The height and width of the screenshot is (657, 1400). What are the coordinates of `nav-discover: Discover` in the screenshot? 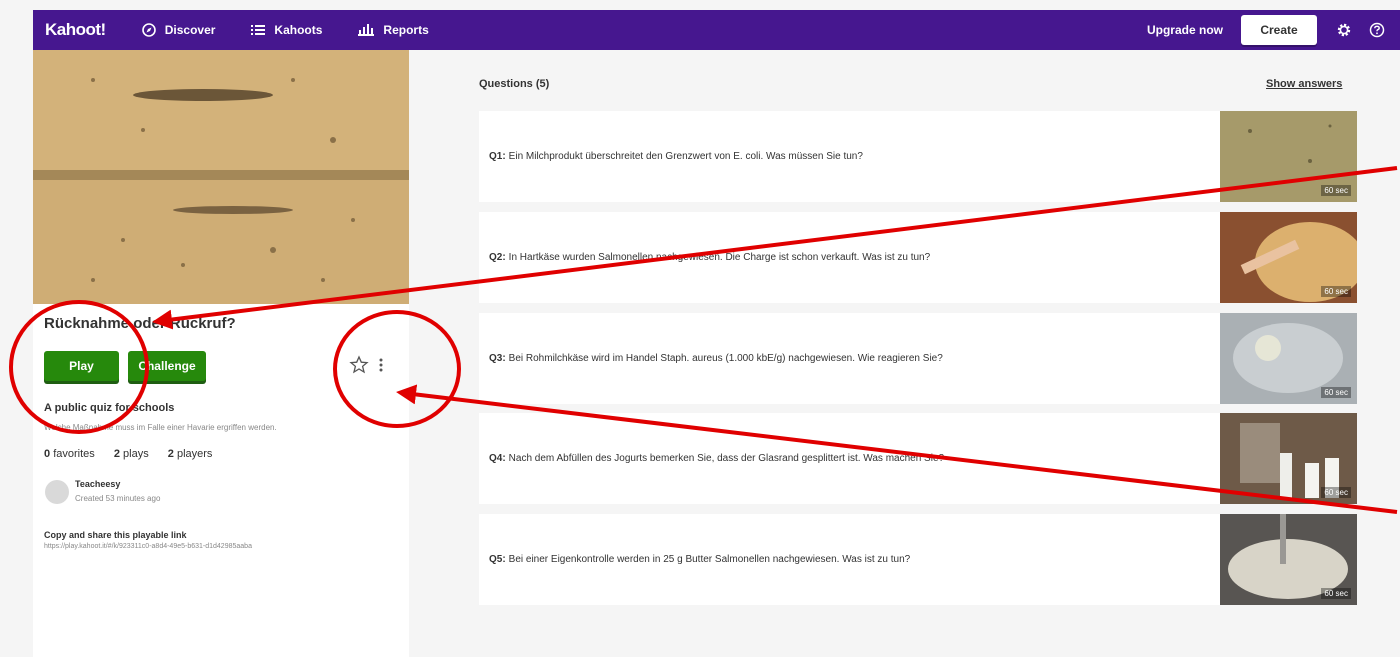 It's located at (178, 30).